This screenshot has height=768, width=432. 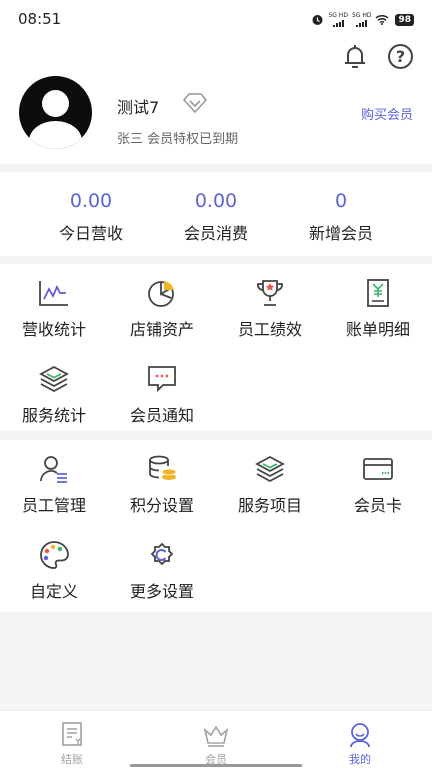 I want to click on tab-label: 我的, so click(x=360, y=759).